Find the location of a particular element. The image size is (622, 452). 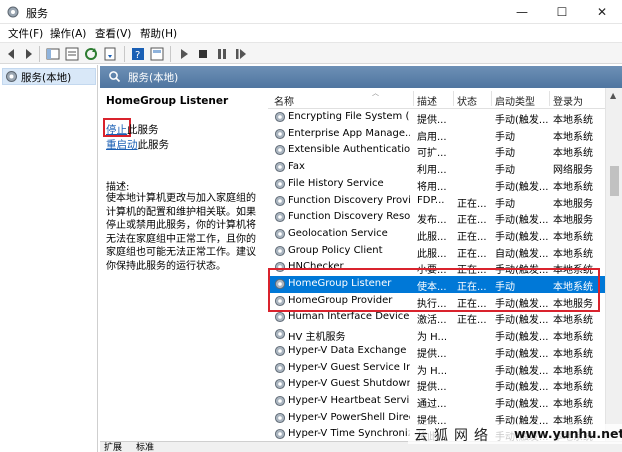

refresh-icon is located at coordinates (91, 54).